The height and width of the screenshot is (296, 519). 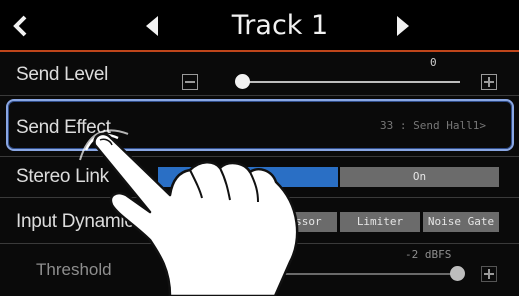 I want to click on triangle-right-icon, so click(x=403, y=26).